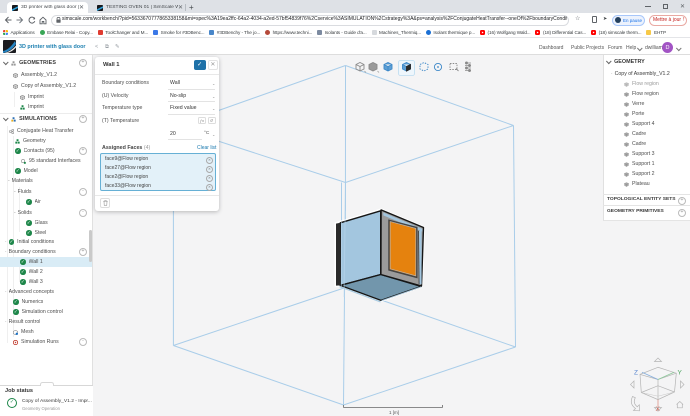  I want to click on svg-text: Y, so click(680, 373).